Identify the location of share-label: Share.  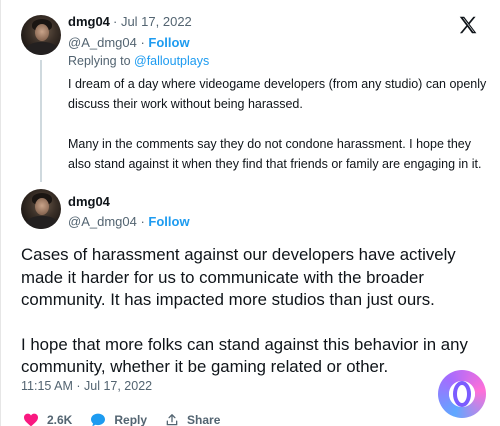
(204, 419).